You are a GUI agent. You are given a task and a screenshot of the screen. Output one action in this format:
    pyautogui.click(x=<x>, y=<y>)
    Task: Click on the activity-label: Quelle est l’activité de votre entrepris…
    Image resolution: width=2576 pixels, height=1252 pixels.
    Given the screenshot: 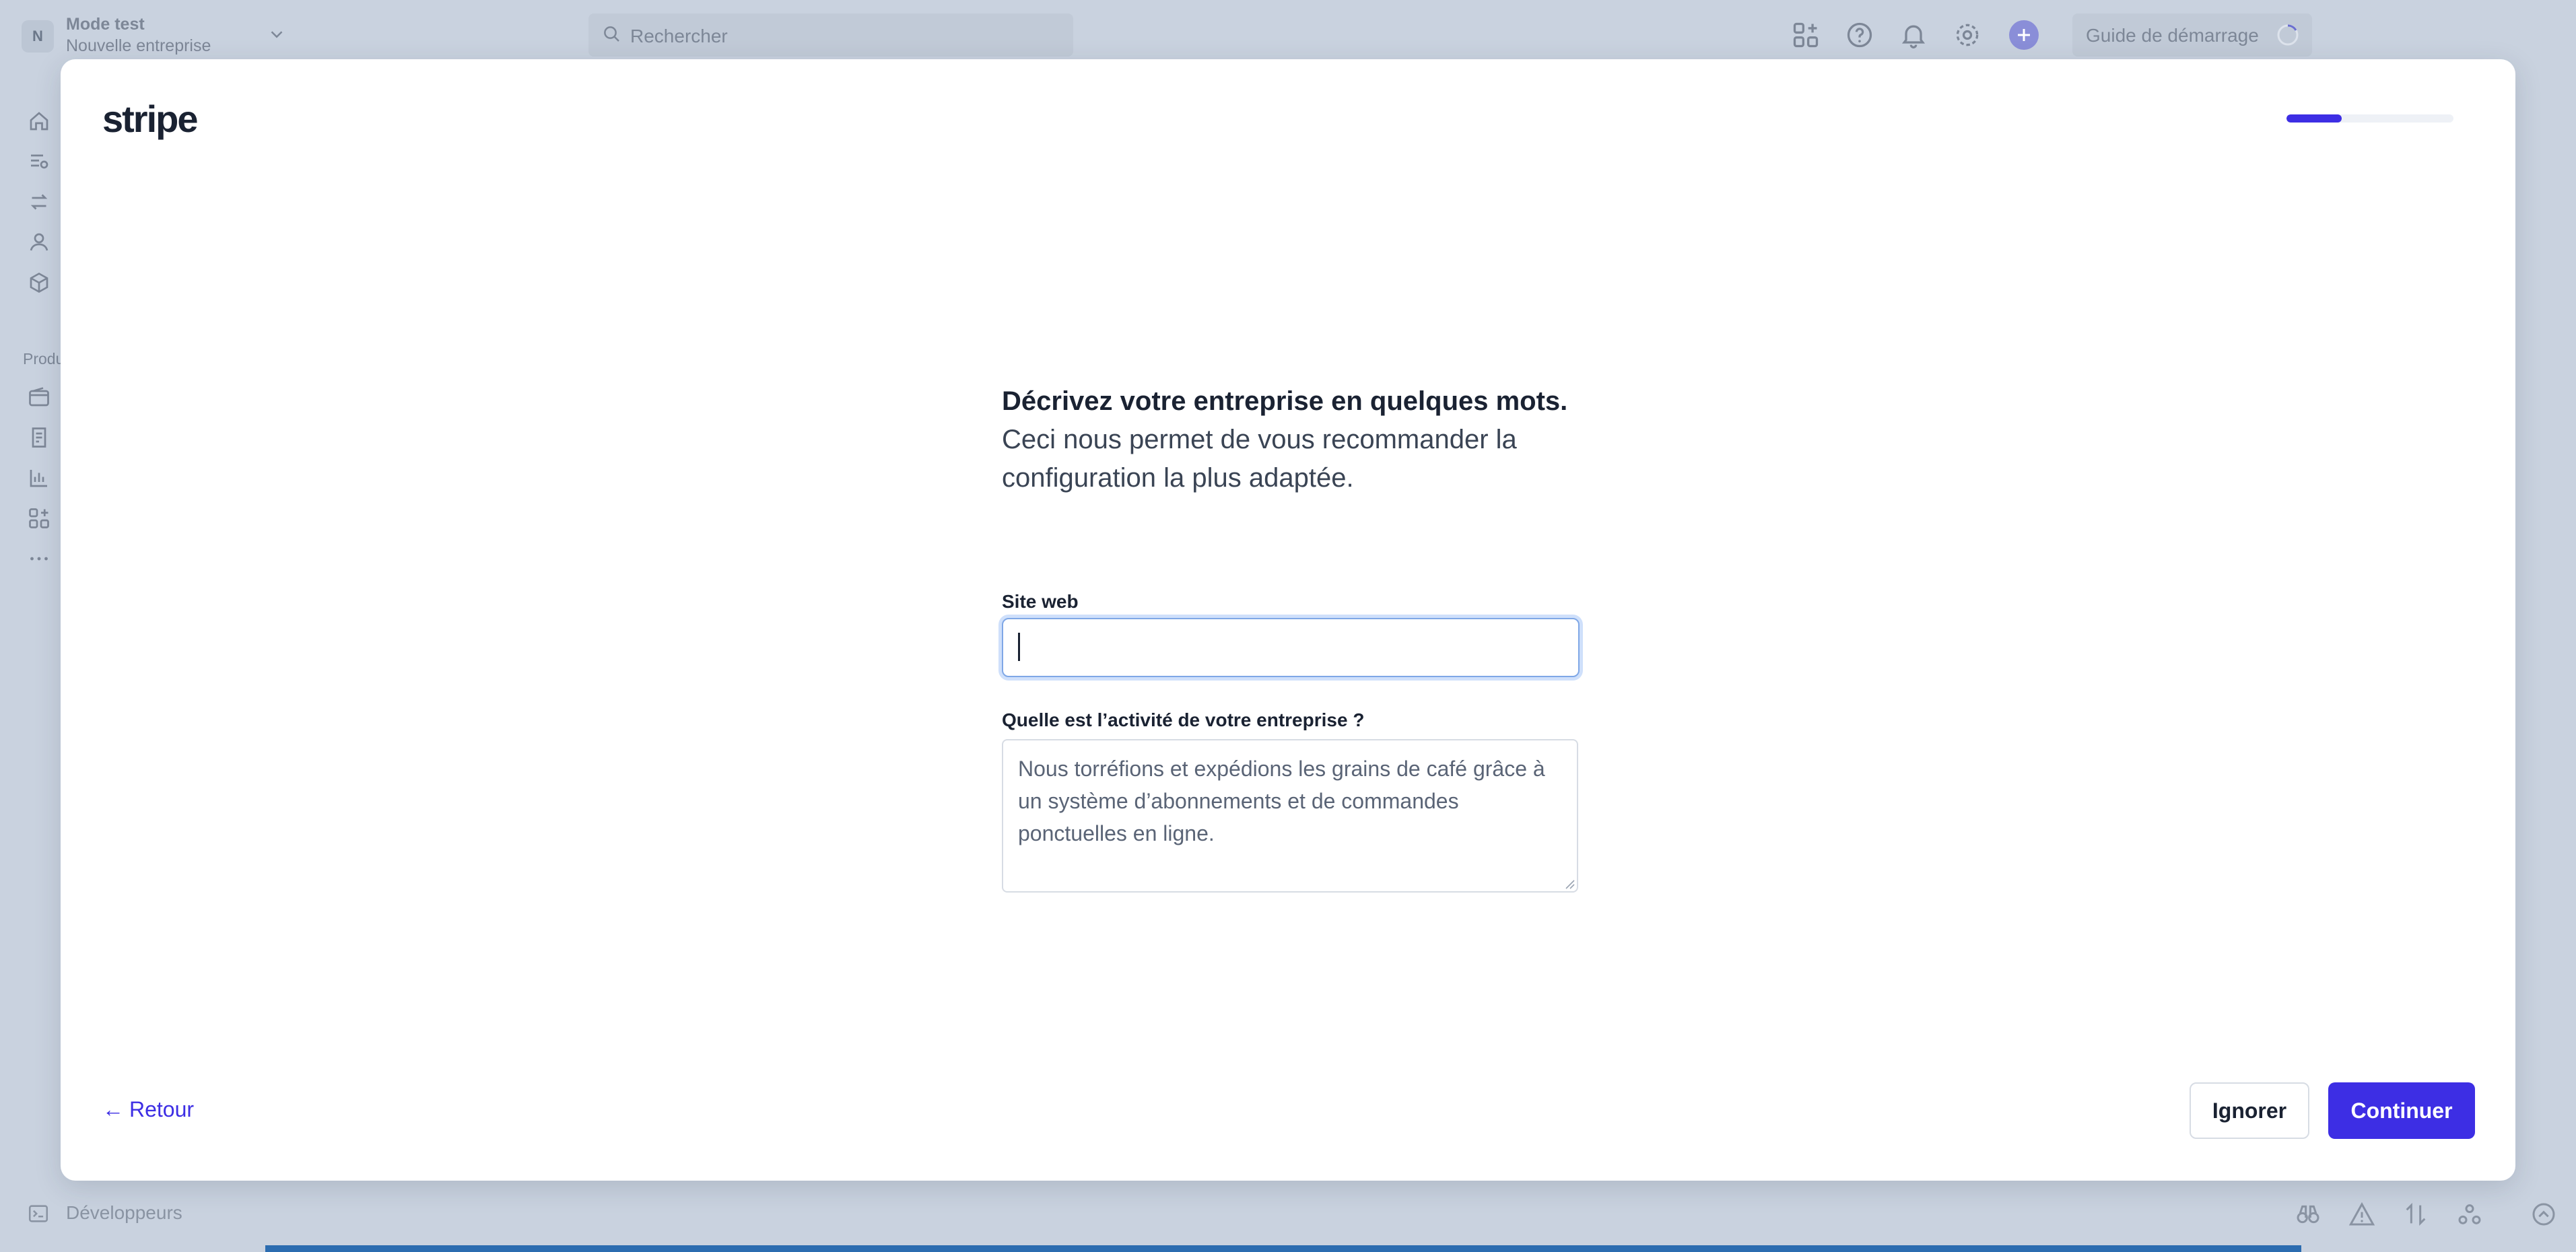 What is the action you would take?
    pyautogui.click(x=1183, y=719)
    